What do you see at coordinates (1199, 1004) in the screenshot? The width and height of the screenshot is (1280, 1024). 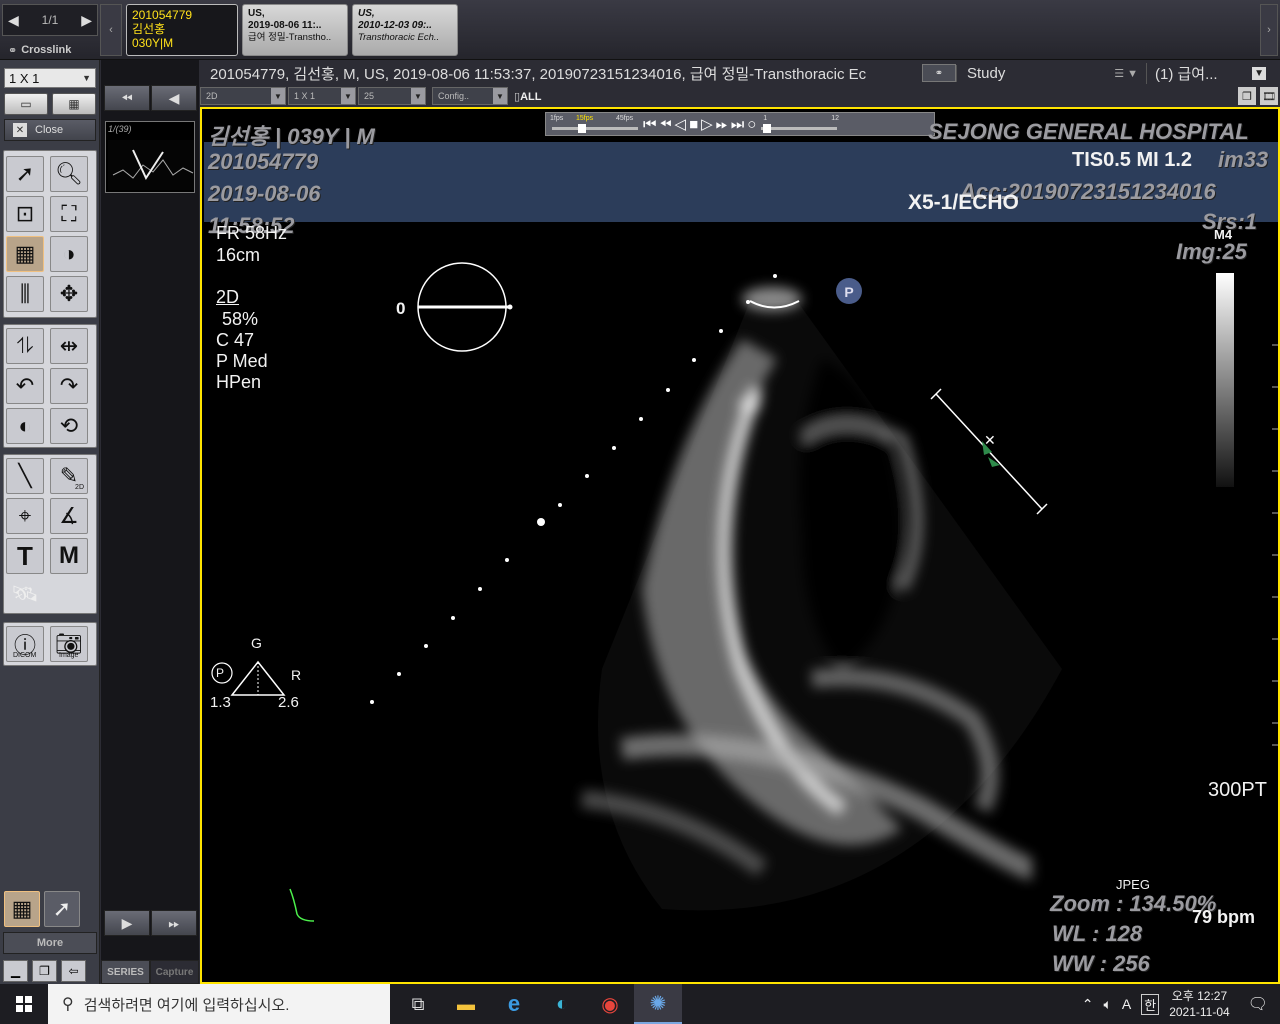 I see `clock: 오후 12:27 2021-11-04` at bounding box center [1199, 1004].